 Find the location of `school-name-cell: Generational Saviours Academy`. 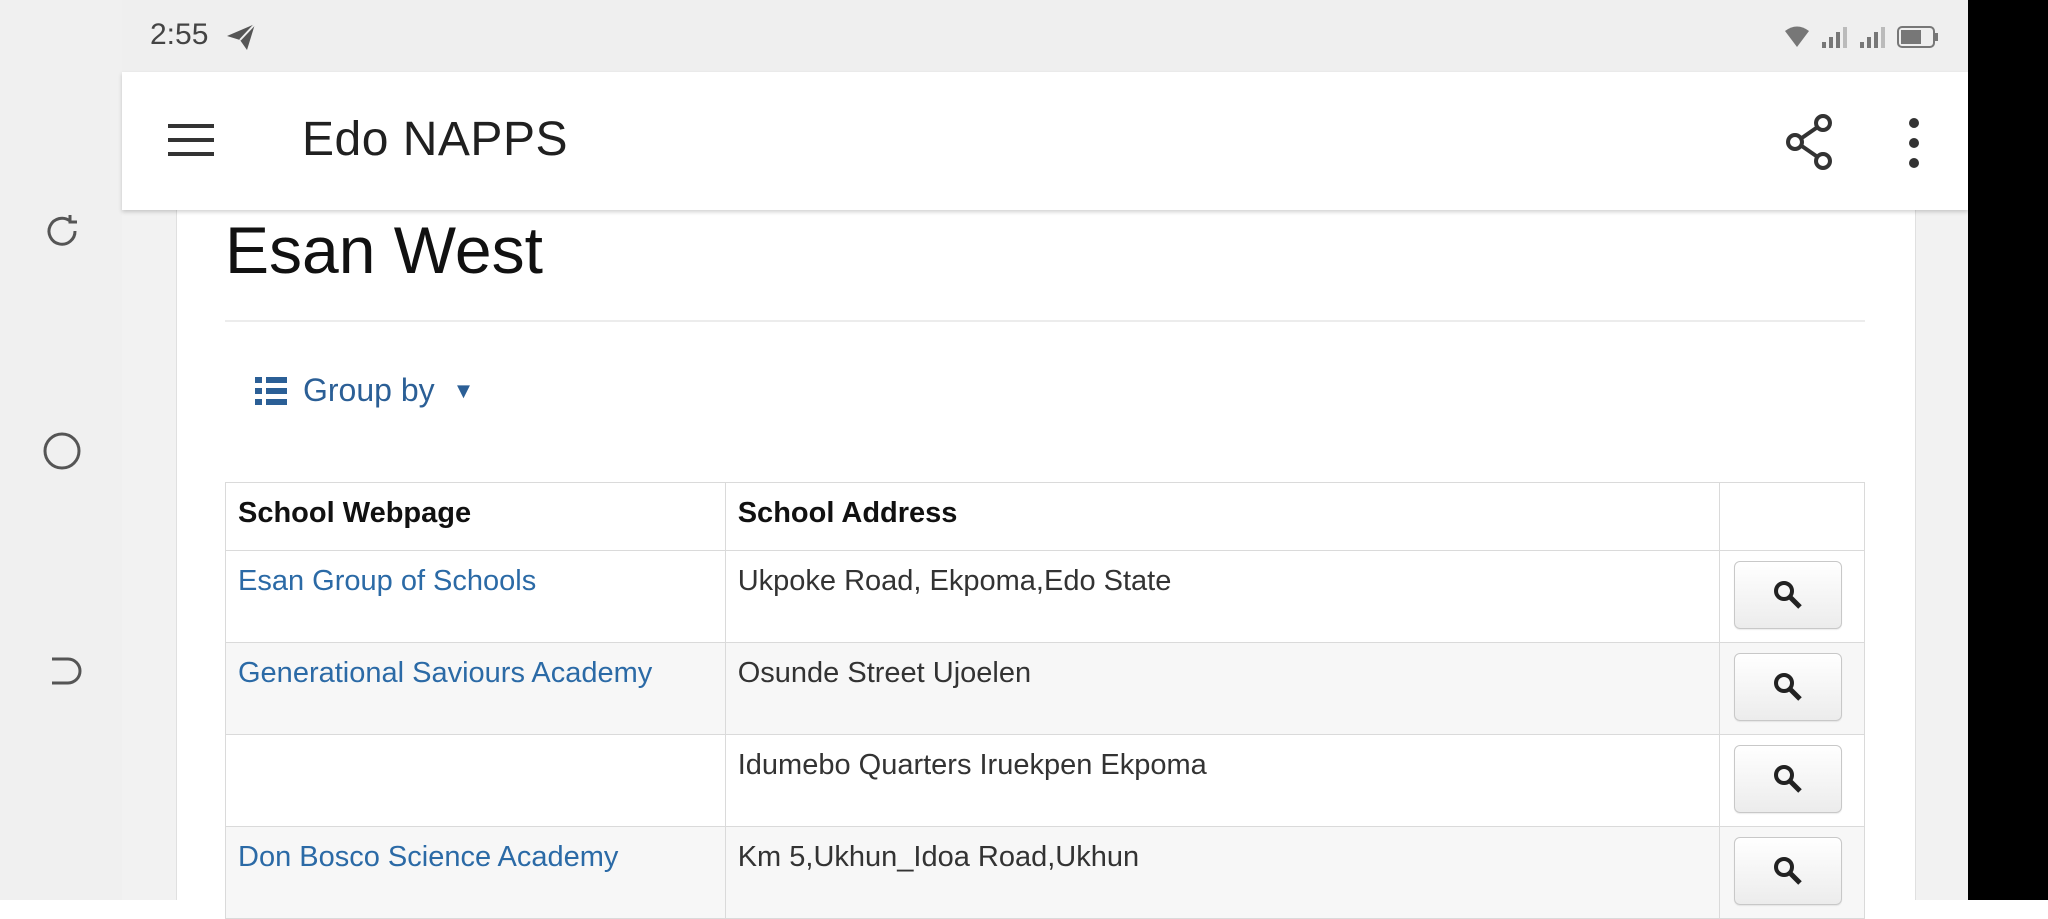

school-name-cell: Generational Saviours Academy is located at coordinates (475, 688).